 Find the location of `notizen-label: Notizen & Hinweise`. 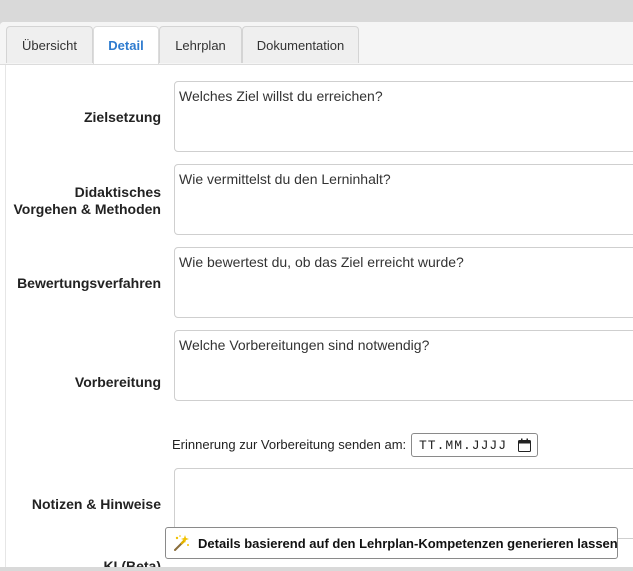

notizen-label: Notizen & Hinweise is located at coordinates (96, 504).